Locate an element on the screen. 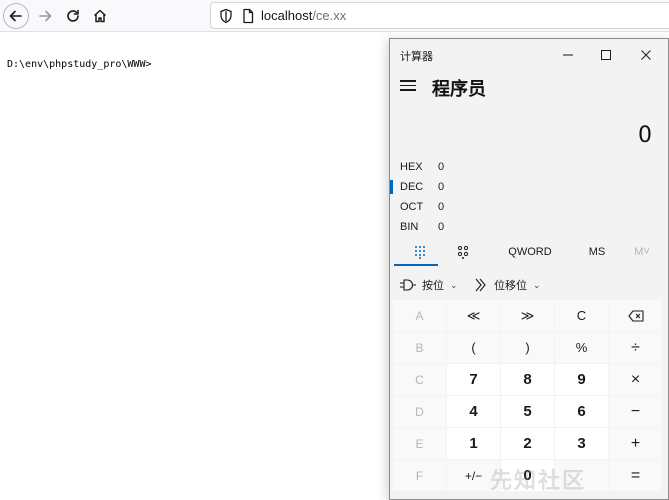 This screenshot has width=669, height=500. home-icon is located at coordinates (100, 16).